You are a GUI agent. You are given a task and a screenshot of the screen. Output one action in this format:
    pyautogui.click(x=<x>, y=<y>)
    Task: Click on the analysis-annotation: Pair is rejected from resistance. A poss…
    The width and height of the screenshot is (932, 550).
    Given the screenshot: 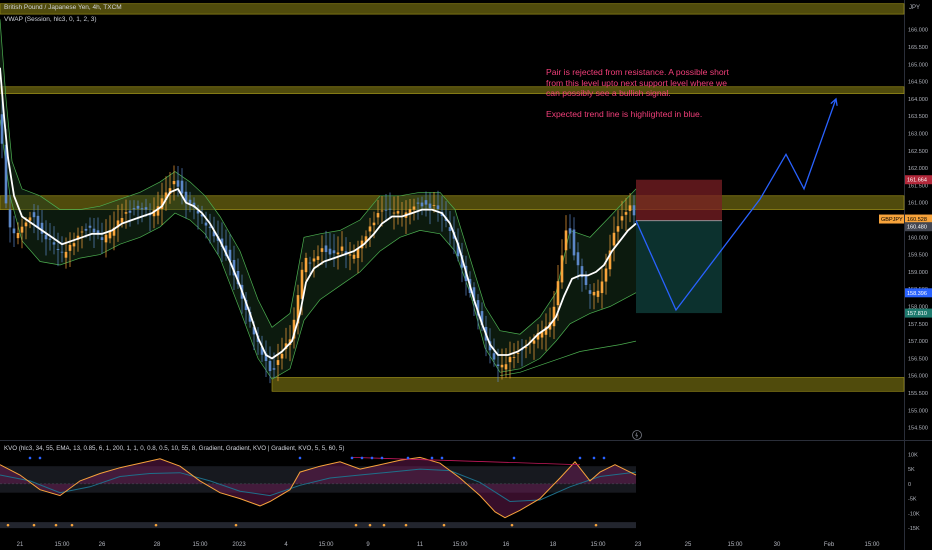 What is the action you would take?
    pyautogui.click(x=641, y=93)
    